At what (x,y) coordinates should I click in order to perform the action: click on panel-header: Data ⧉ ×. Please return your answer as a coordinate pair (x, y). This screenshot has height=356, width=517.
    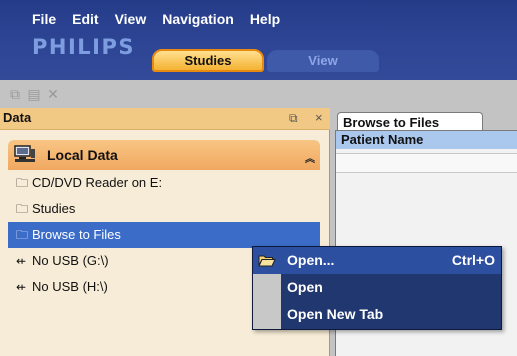
    Looking at the image, I should click on (165, 119).